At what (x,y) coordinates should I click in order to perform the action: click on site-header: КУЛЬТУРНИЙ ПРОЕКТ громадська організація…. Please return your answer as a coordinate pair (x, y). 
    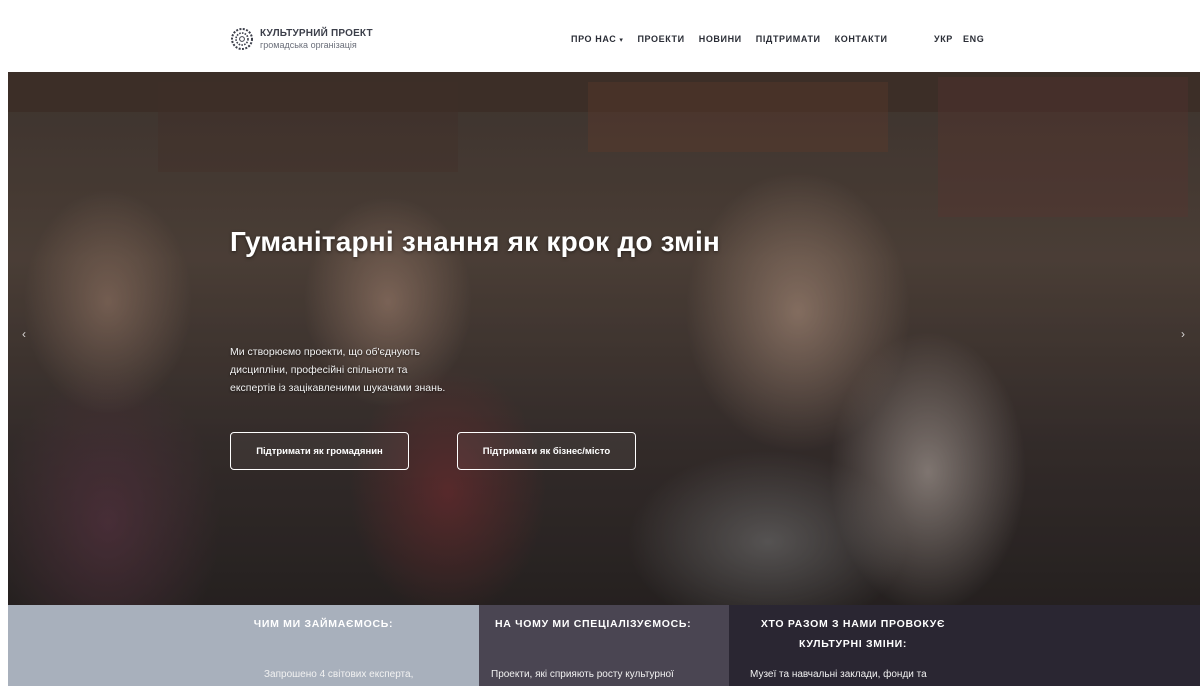
    Looking at the image, I should click on (600, 36).